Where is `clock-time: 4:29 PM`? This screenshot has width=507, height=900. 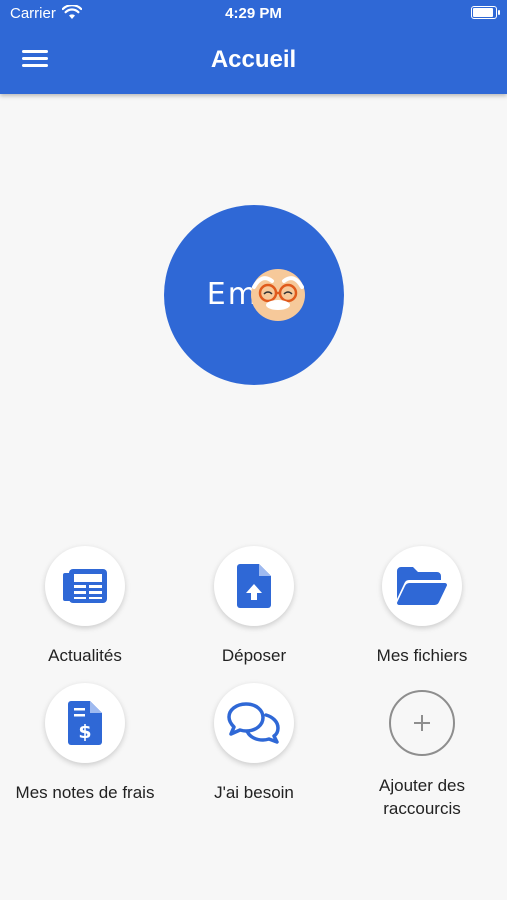
clock-time: 4:29 PM is located at coordinates (253, 13).